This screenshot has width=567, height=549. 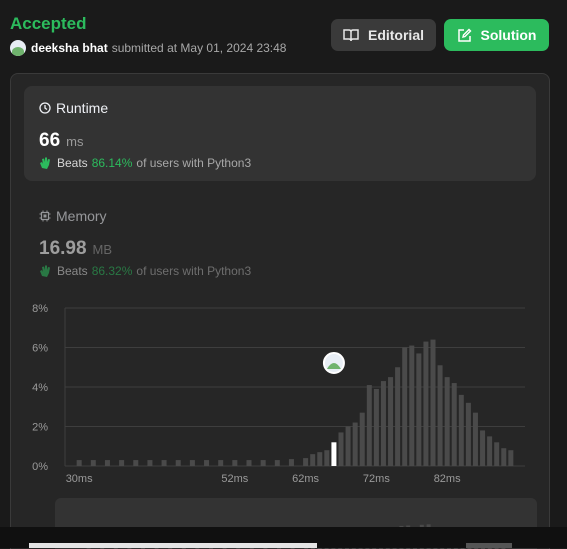 What do you see at coordinates (112, 163) in the screenshot?
I see `runtime-beats-percent: 86.14%` at bounding box center [112, 163].